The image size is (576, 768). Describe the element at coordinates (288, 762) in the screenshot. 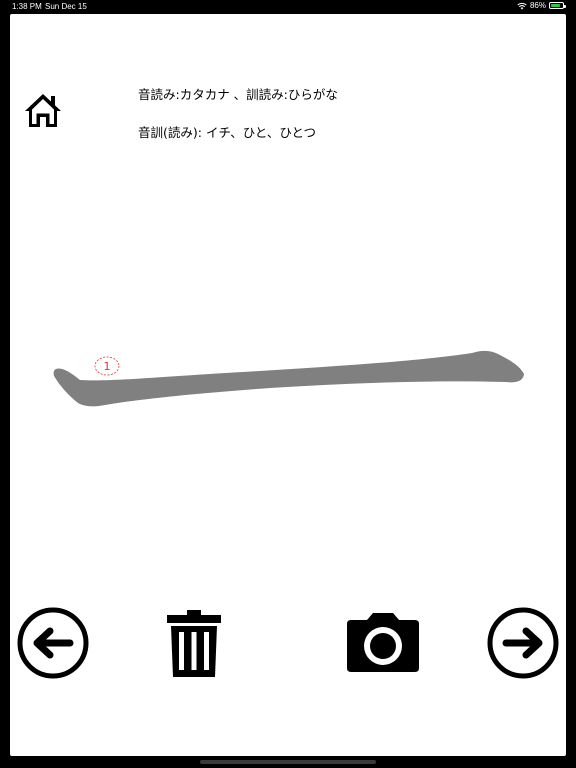

I see `home-indicator` at that location.